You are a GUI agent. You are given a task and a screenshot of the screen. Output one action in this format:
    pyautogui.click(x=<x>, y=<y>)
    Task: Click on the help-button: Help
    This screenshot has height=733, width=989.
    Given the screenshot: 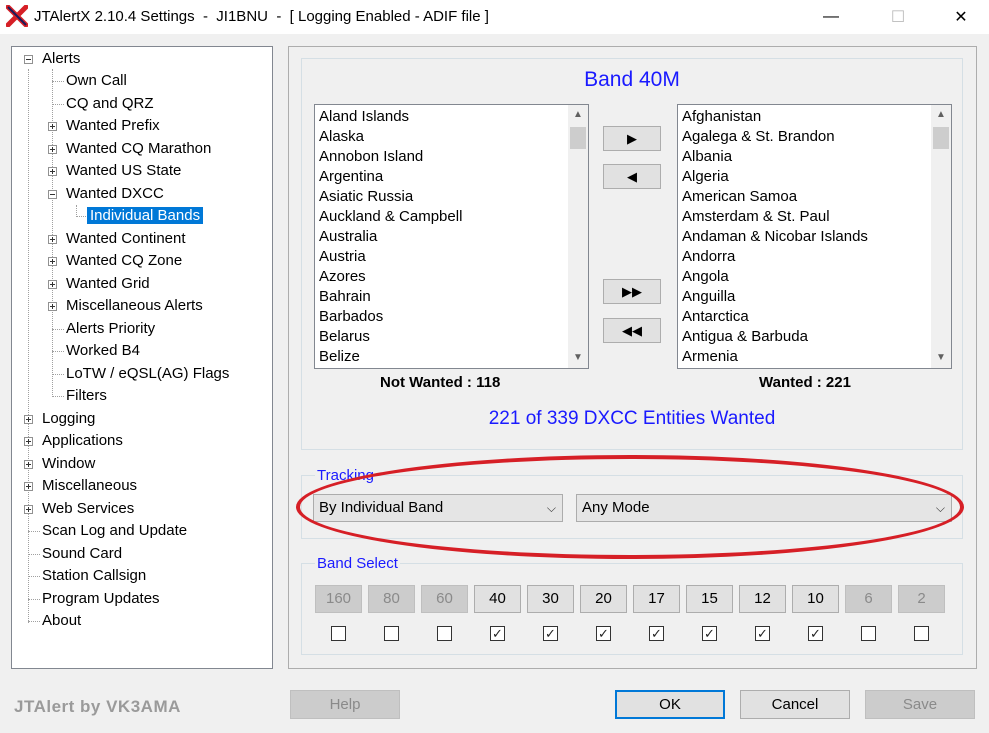 What is the action you would take?
    pyautogui.click(x=345, y=704)
    